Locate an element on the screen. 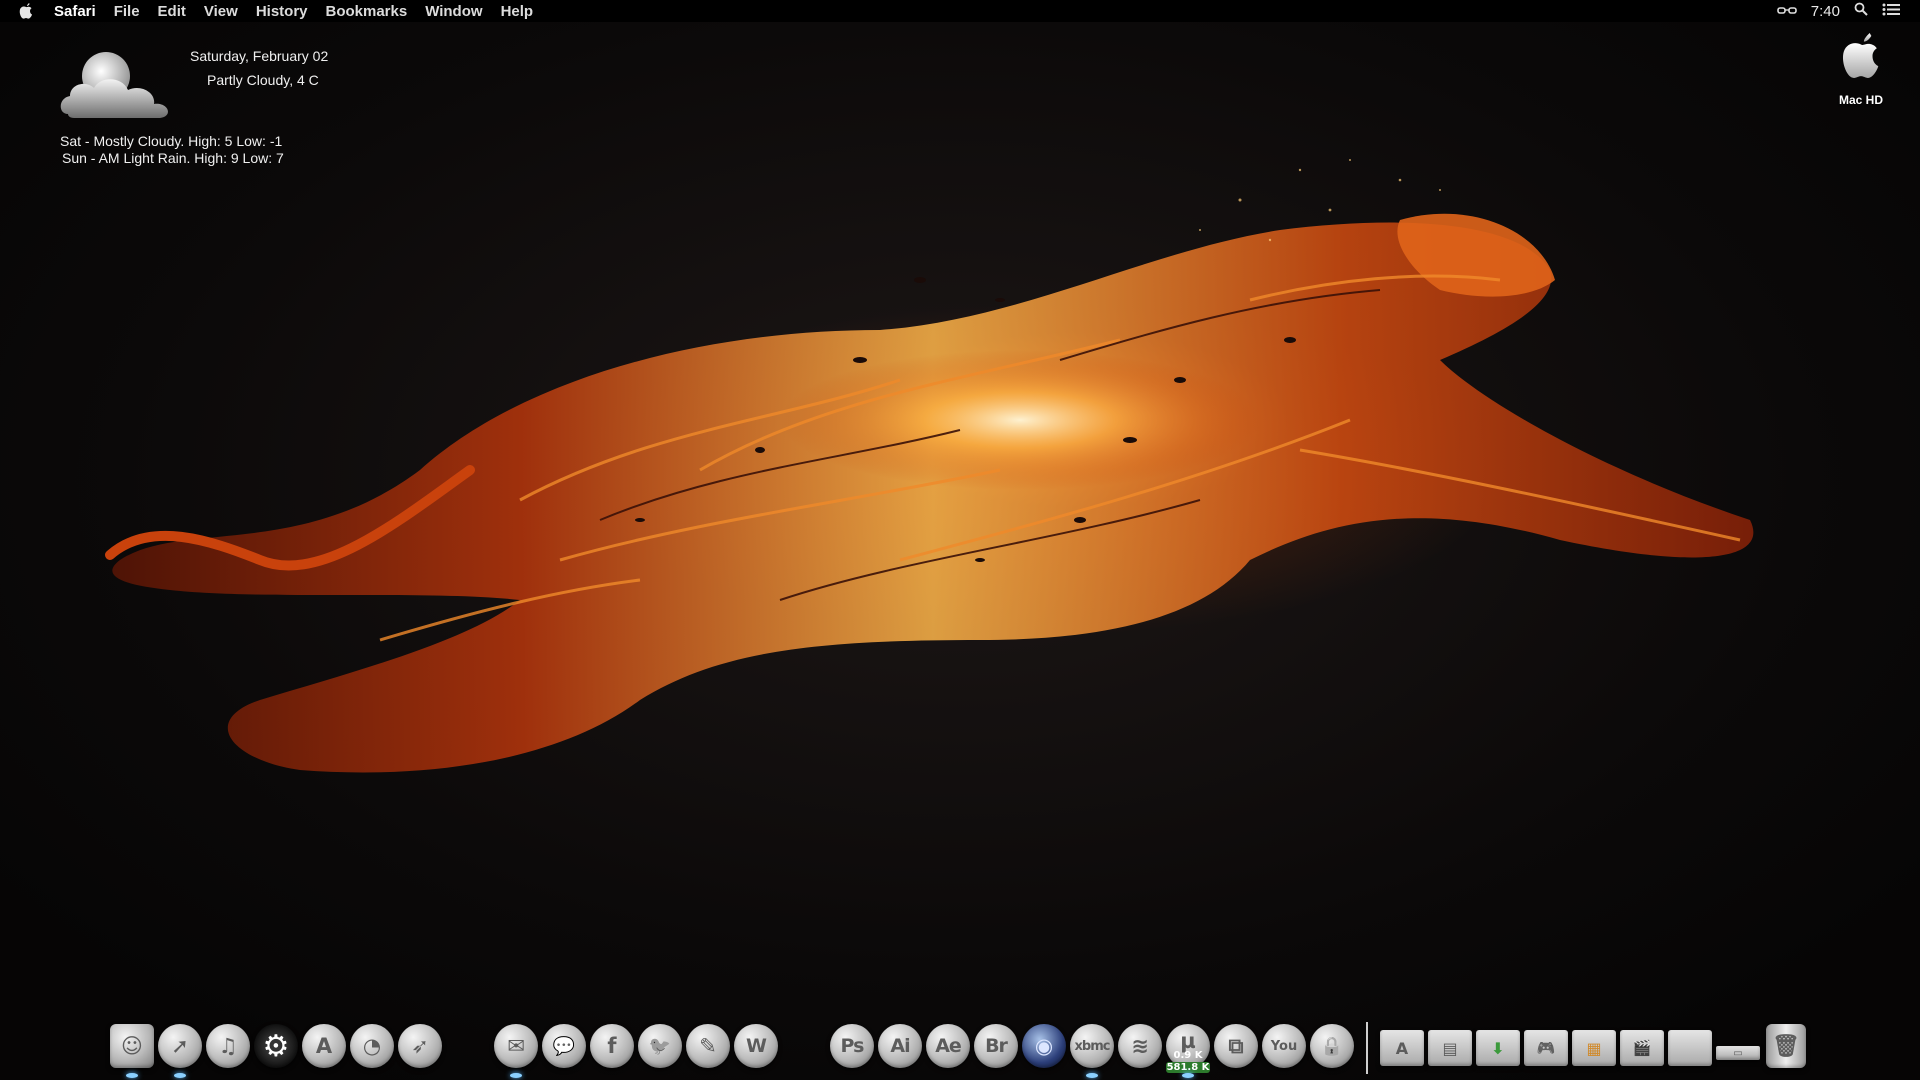  illustrator-icon: Ai is located at coordinates (900, 1046).